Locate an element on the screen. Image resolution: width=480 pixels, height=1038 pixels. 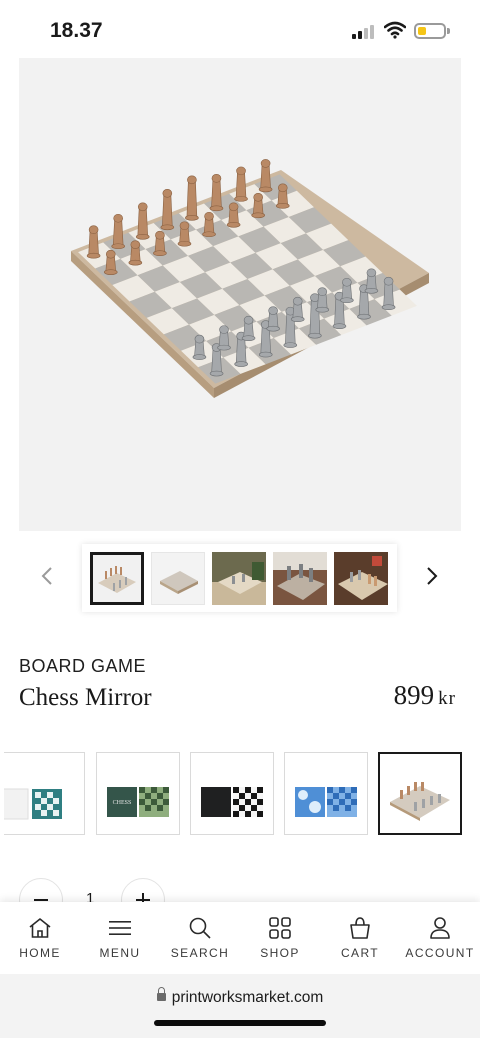
variant-checkers-teal is located at coordinates (44, 793).